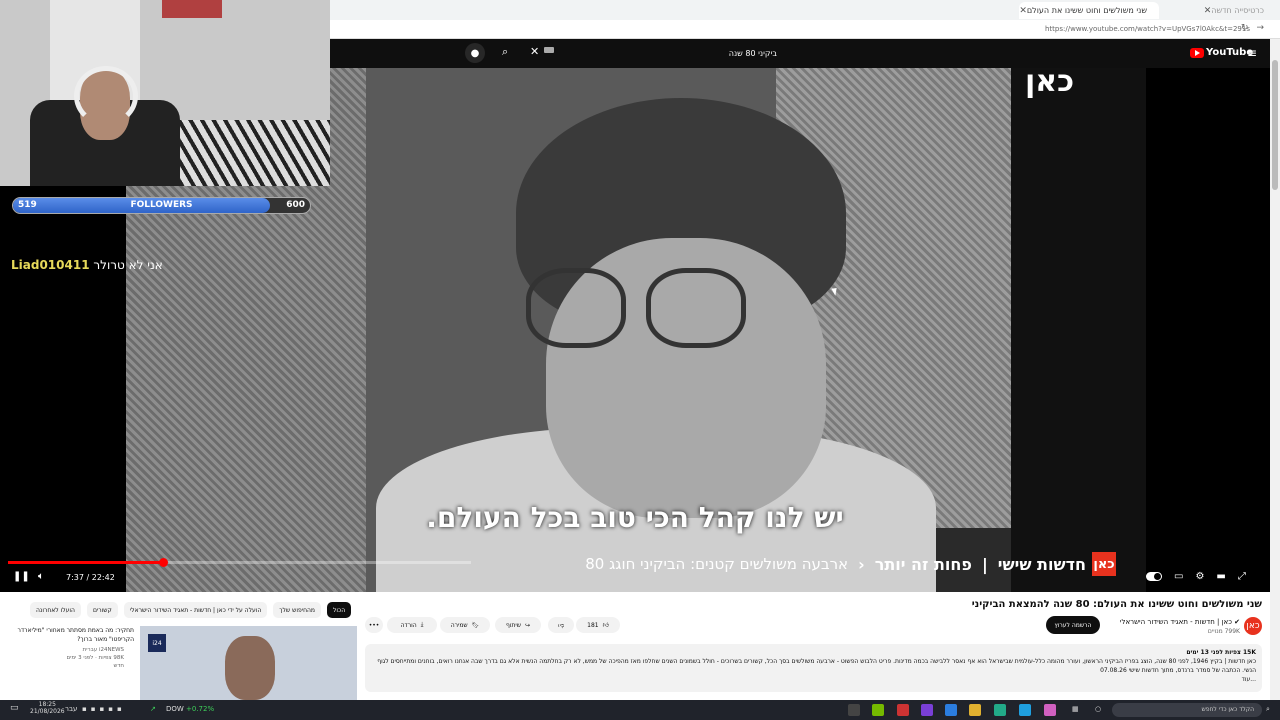  I want to click on progress-bar, so click(239, 562).